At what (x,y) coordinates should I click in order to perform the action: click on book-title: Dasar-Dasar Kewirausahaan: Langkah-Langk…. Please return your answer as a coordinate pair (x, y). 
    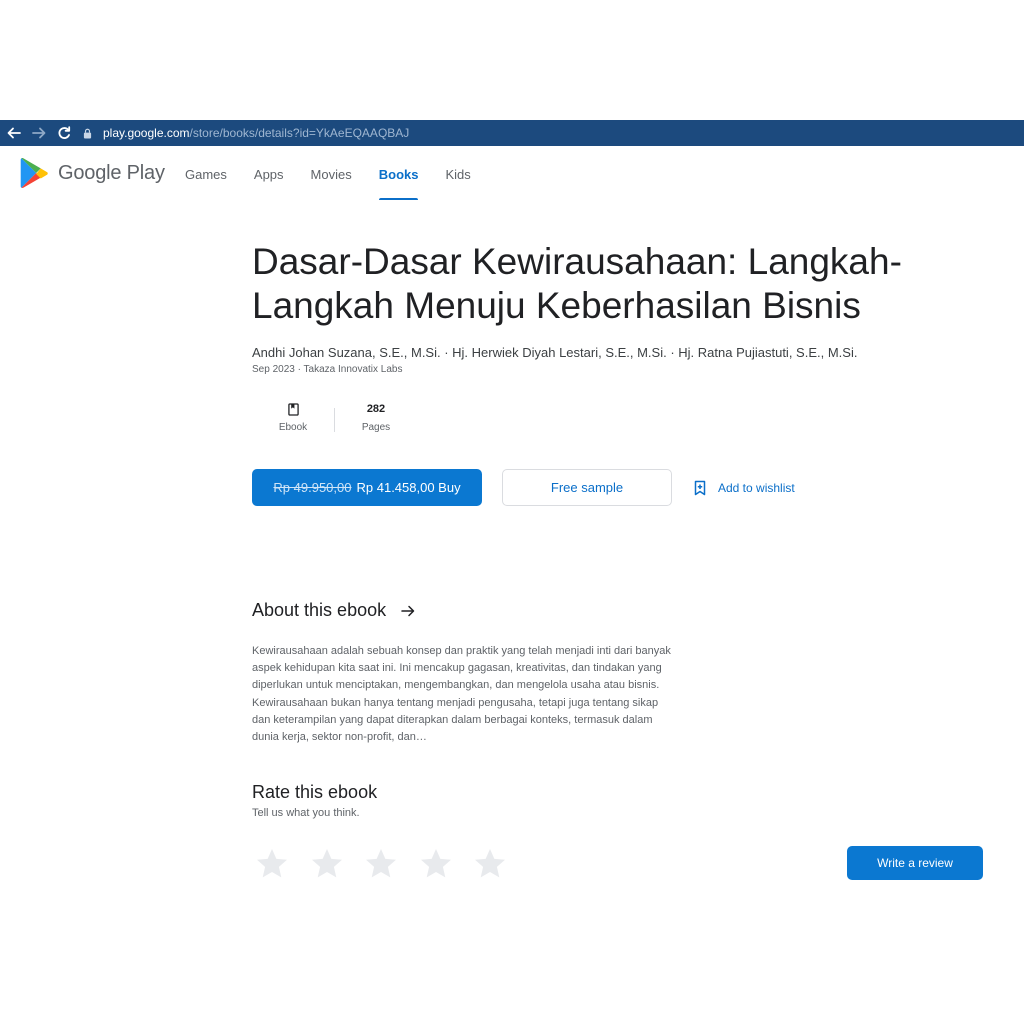
    Looking at the image, I should click on (577, 283).